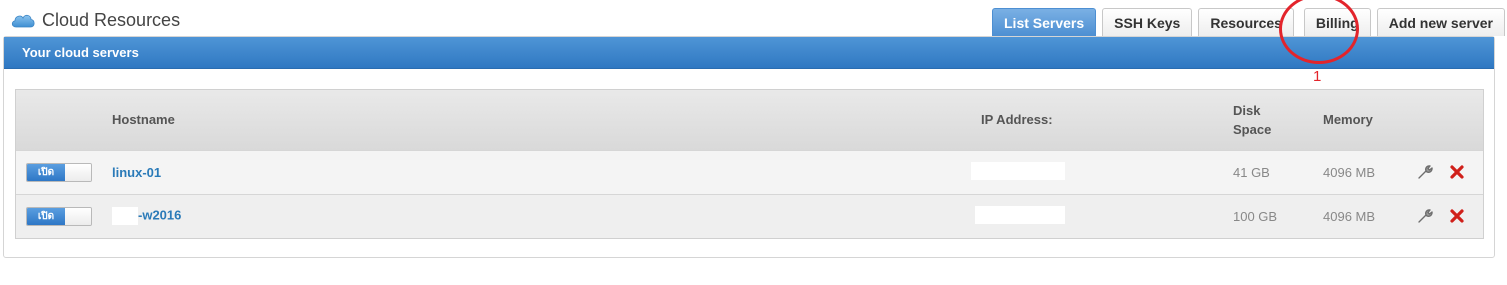 This screenshot has width=1507, height=285. What do you see at coordinates (1337, 22) in the screenshot?
I see `tab-billing: Billing` at bounding box center [1337, 22].